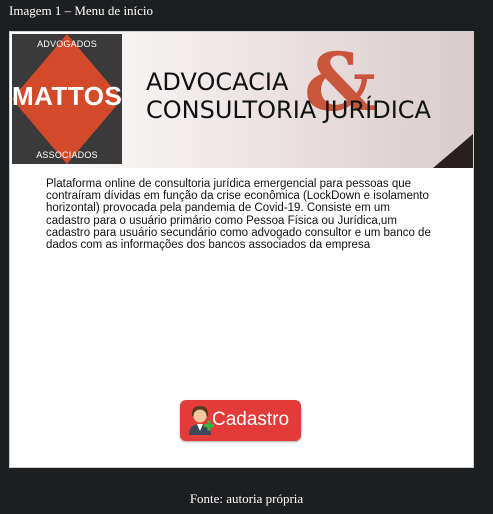  What do you see at coordinates (67, 155) in the screenshot?
I see `logo-bottom-text: ASSOCIADOS` at bounding box center [67, 155].